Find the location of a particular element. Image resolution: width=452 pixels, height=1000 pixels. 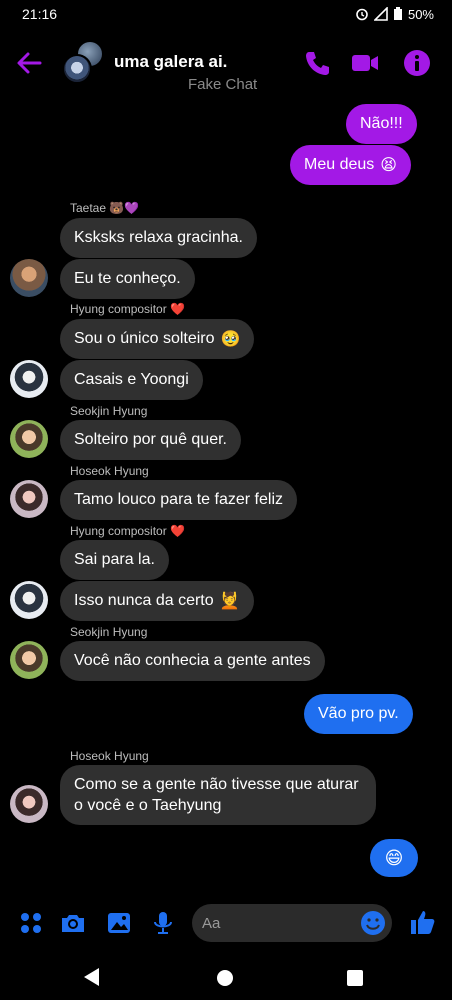

phone-icon is located at coordinates (317, 63).